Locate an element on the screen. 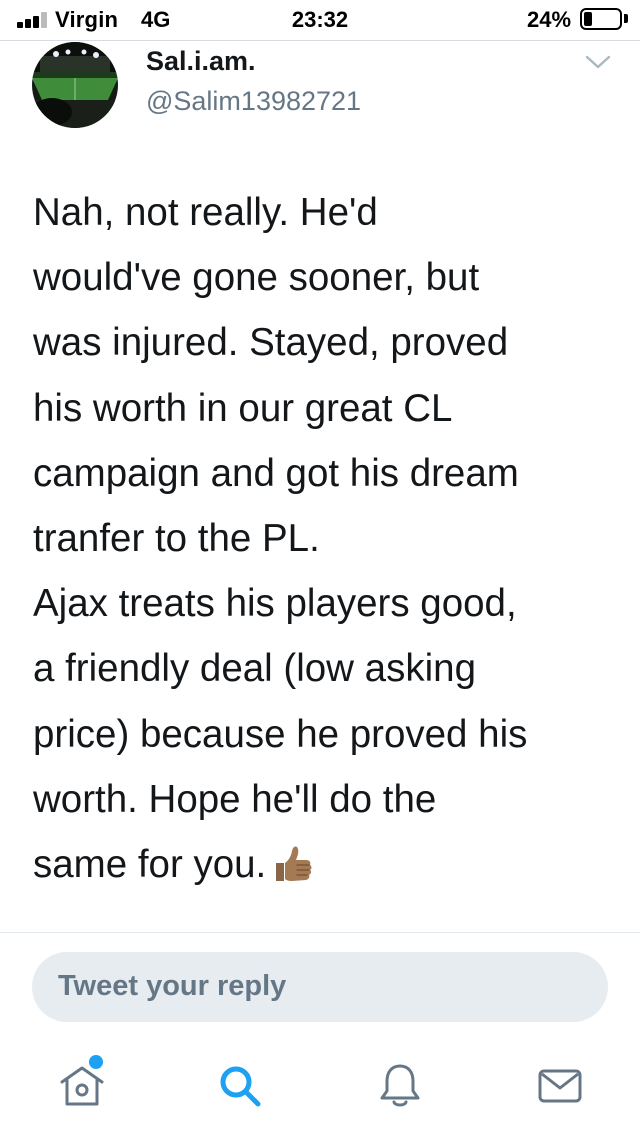 The image size is (640, 1136). tweet-line: tranfer to the PL. is located at coordinates (176, 539).